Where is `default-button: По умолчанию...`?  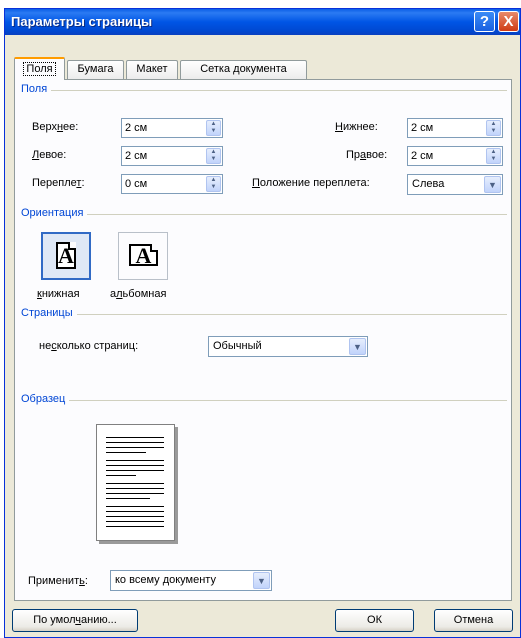
default-button: По умолчанию... is located at coordinates (75, 620).